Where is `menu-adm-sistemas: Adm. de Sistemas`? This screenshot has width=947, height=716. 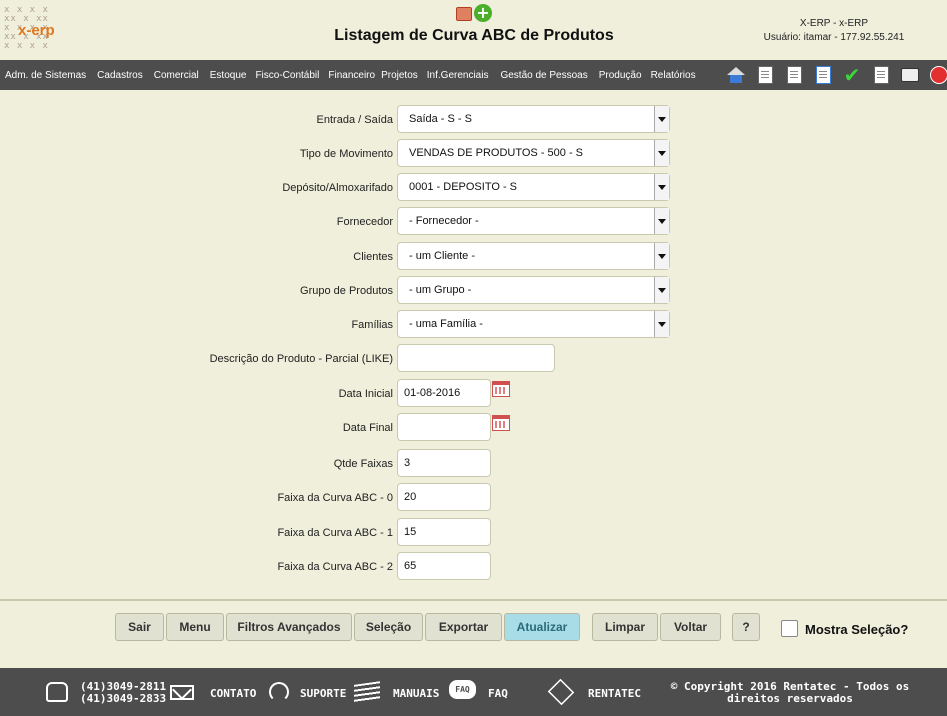
menu-adm-sistemas: Adm. de Sistemas is located at coordinates (45, 75).